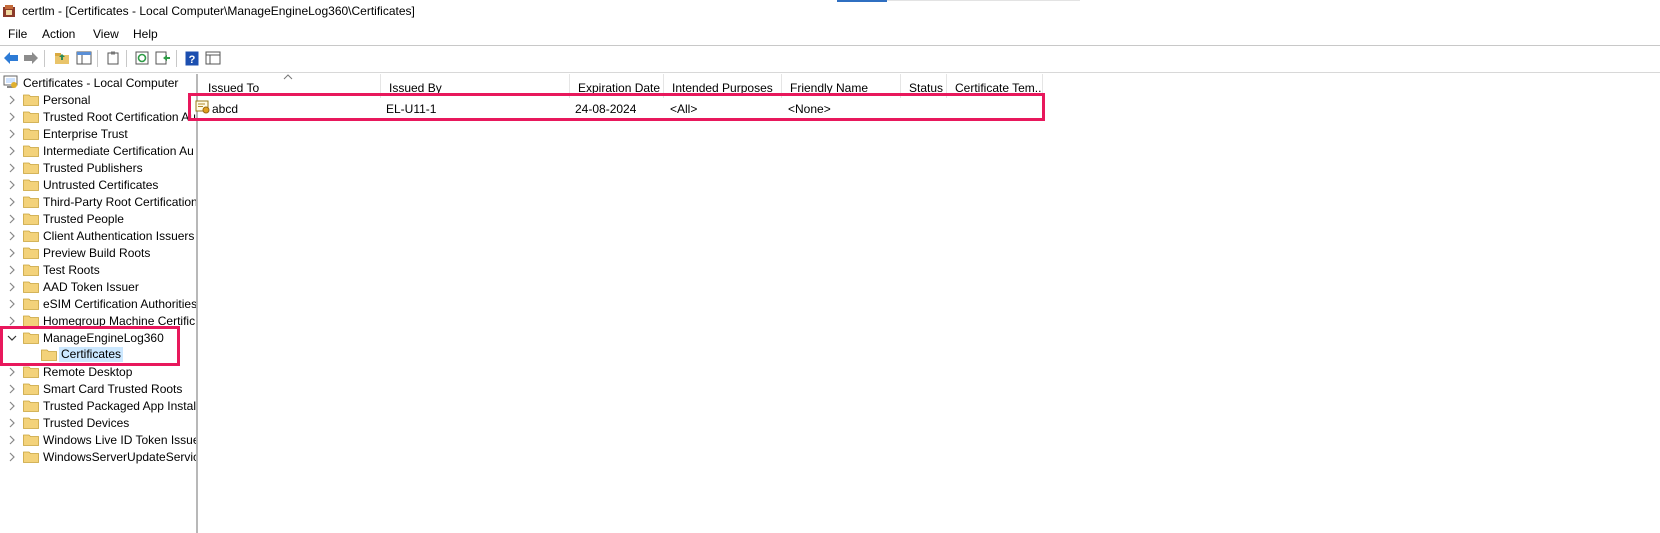 The width and height of the screenshot is (1660, 533). Describe the element at coordinates (142, 58) in the screenshot. I see `refresh-icon` at that location.